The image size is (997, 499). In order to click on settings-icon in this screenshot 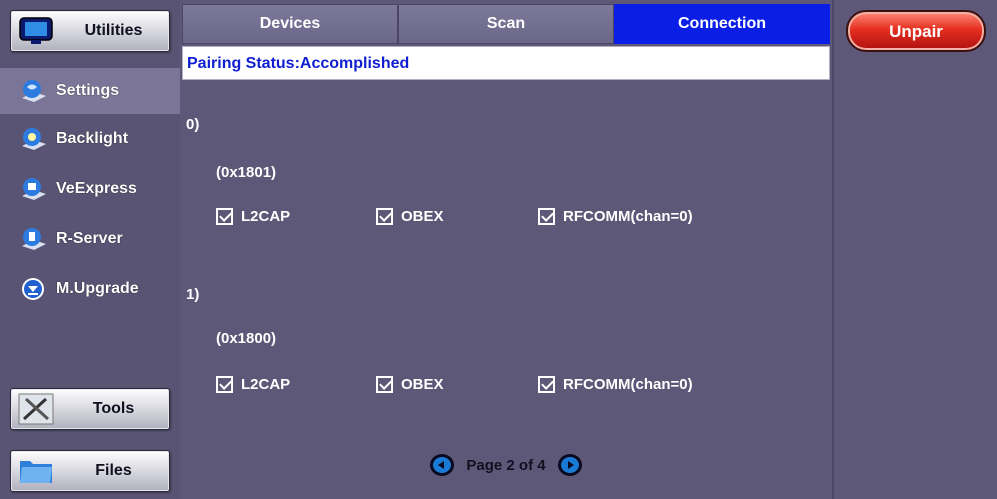, I will do `click(34, 91)`.